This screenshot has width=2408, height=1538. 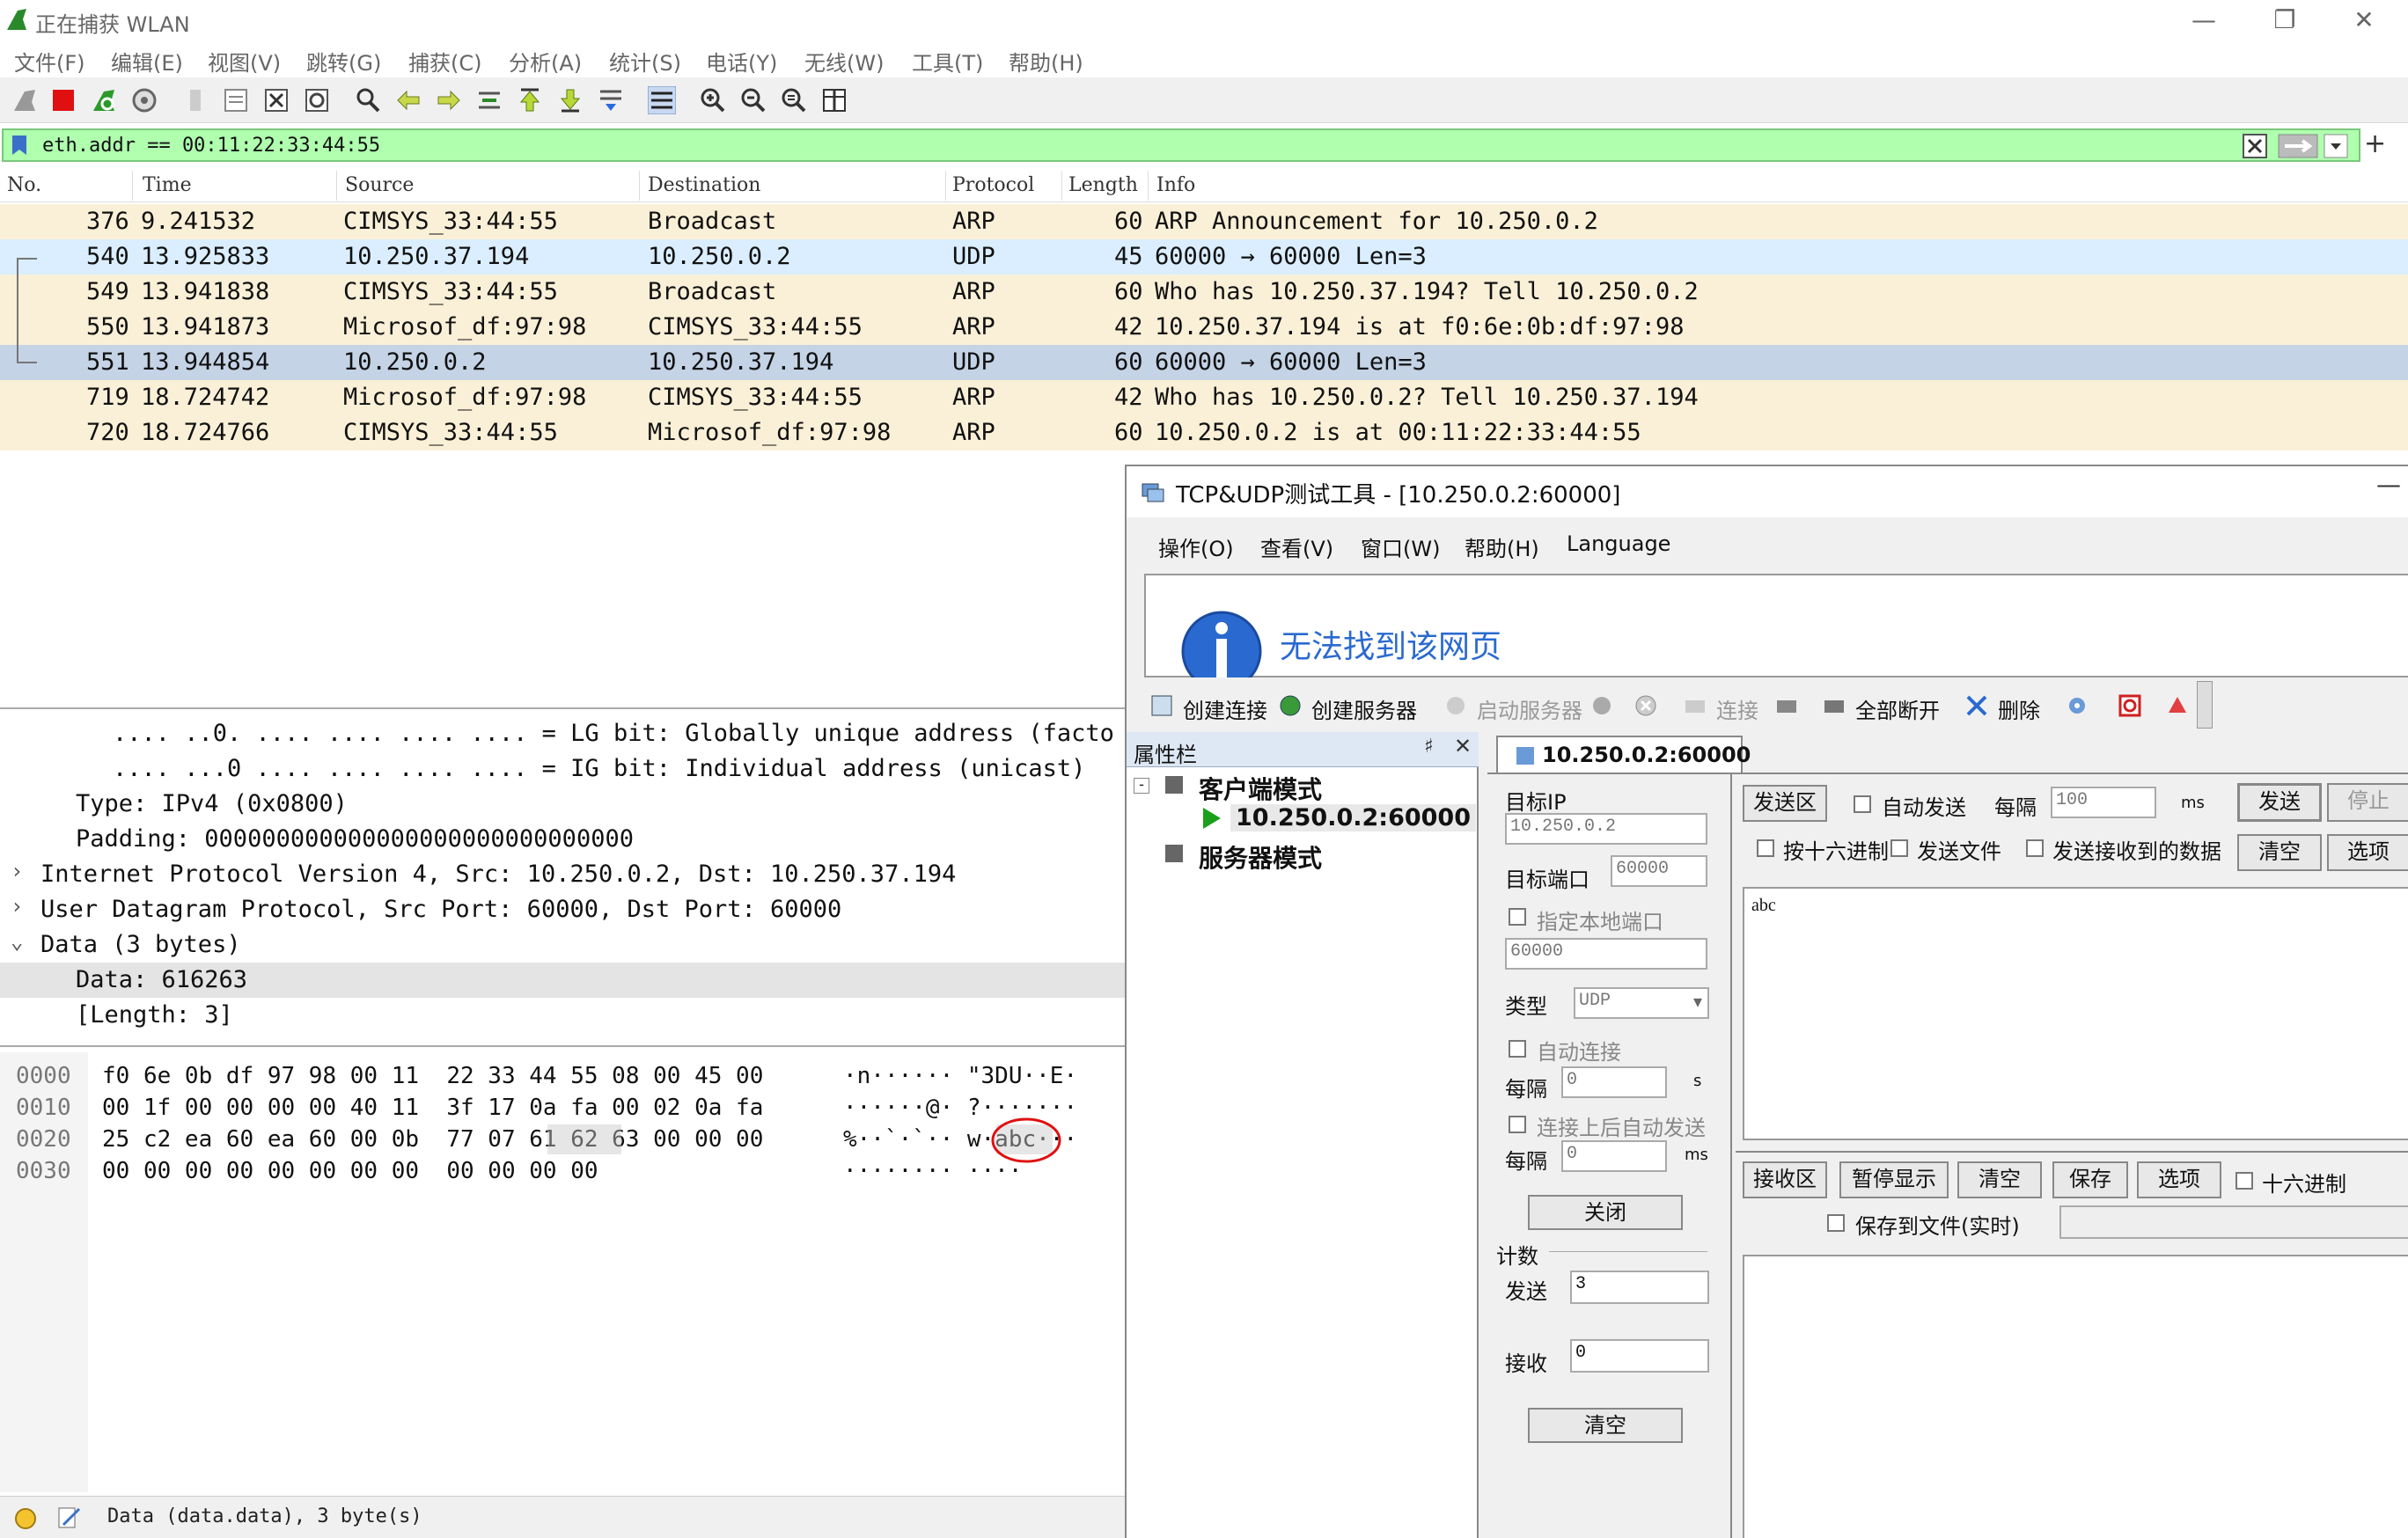 I want to click on disconnect-all-button: 全部断开, so click(x=1897, y=708).